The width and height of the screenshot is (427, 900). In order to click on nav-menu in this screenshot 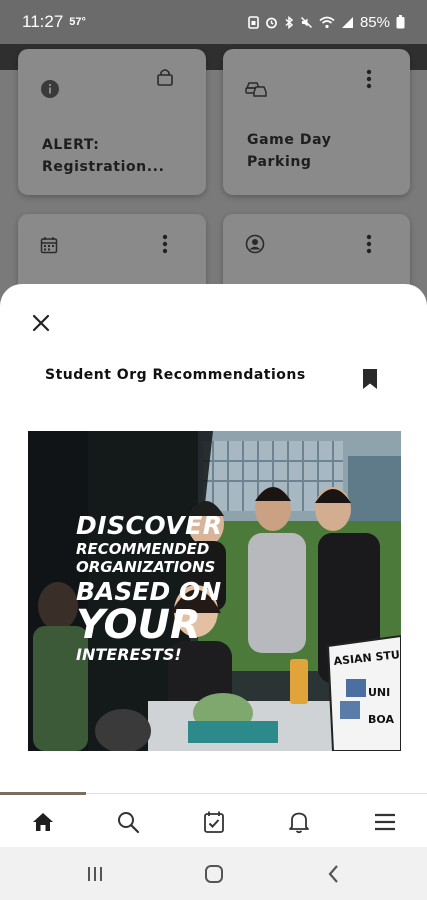, I will do `click(385, 822)`.